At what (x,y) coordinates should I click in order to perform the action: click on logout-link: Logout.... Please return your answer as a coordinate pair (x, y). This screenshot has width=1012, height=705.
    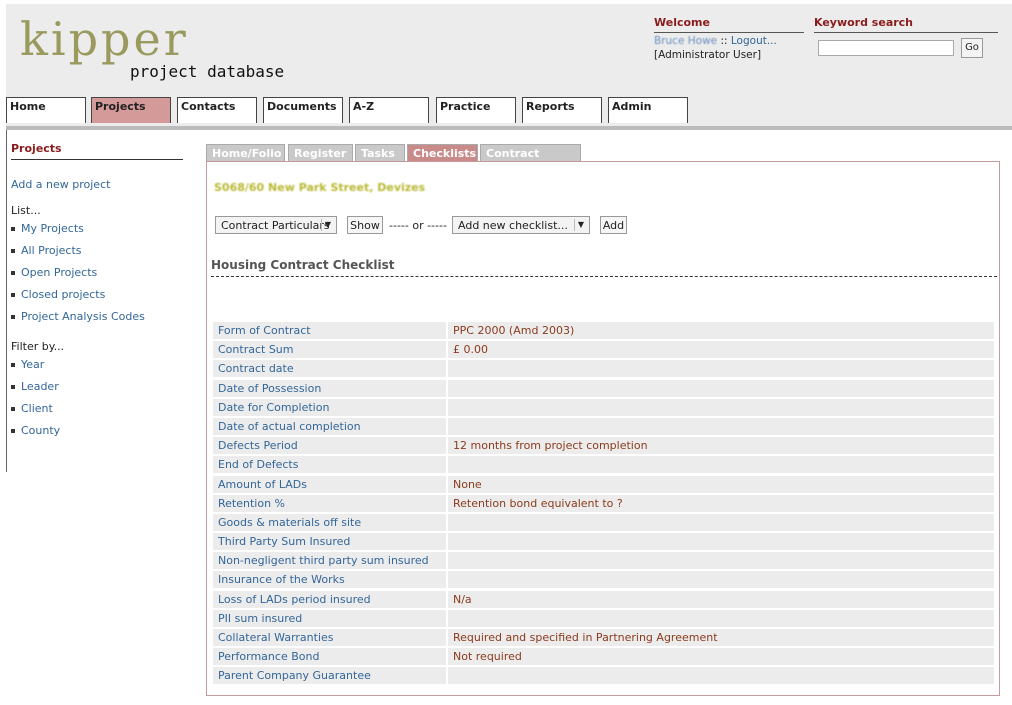
    Looking at the image, I should click on (754, 41).